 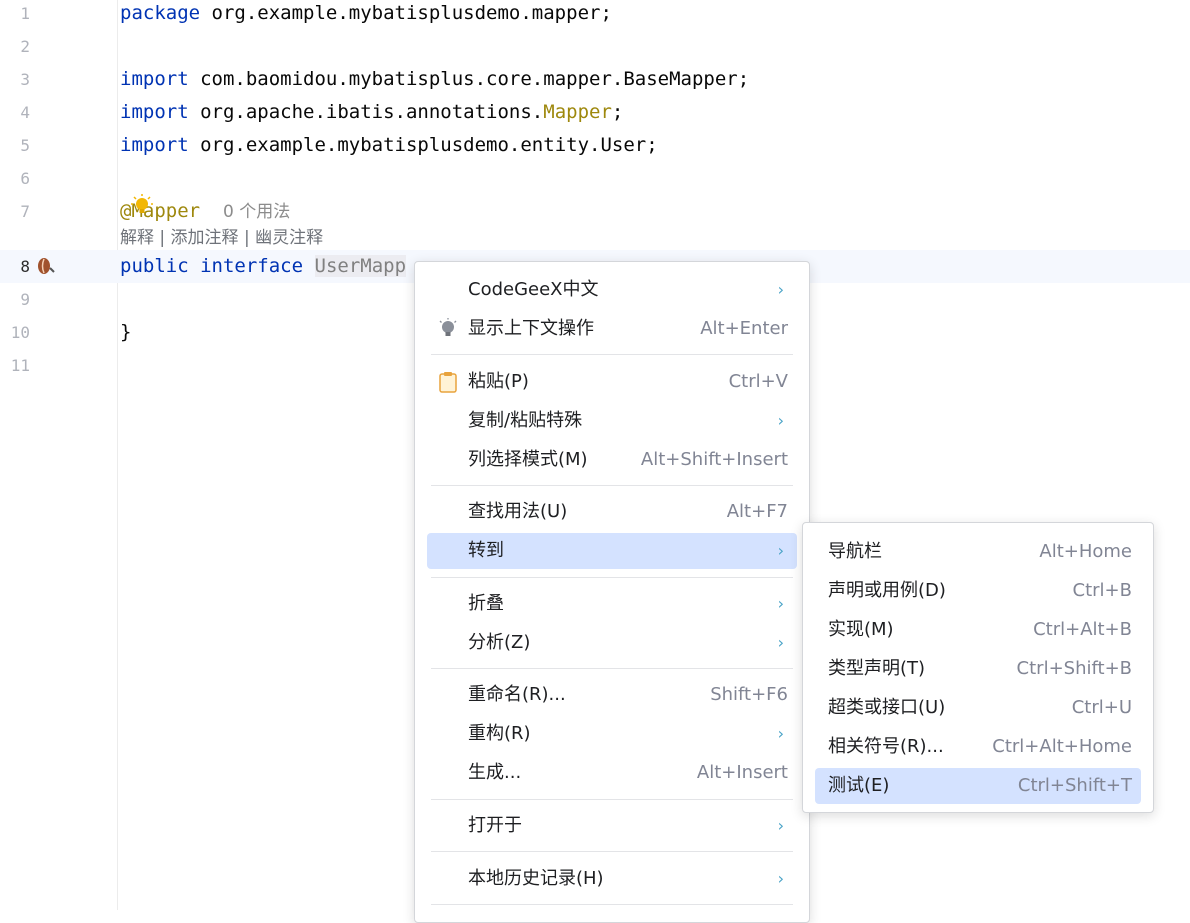 What do you see at coordinates (25, 178) in the screenshot?
I see `line-number: 6` at bounding box center [25, 178].